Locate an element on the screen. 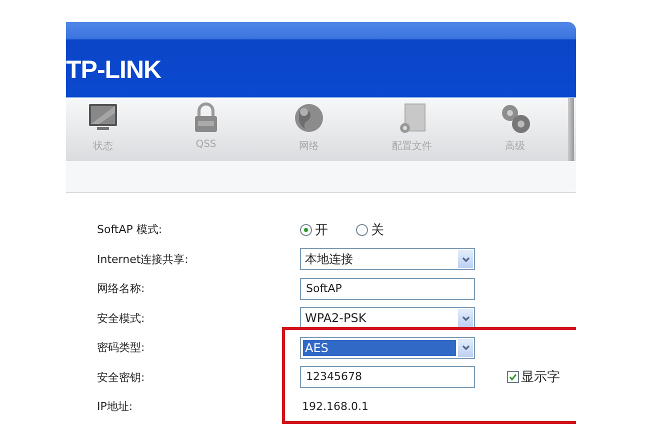 Image resolution: width=647 pixels, height=445 pixels. logo: TP-LINK is located at coordinates (114, 70).